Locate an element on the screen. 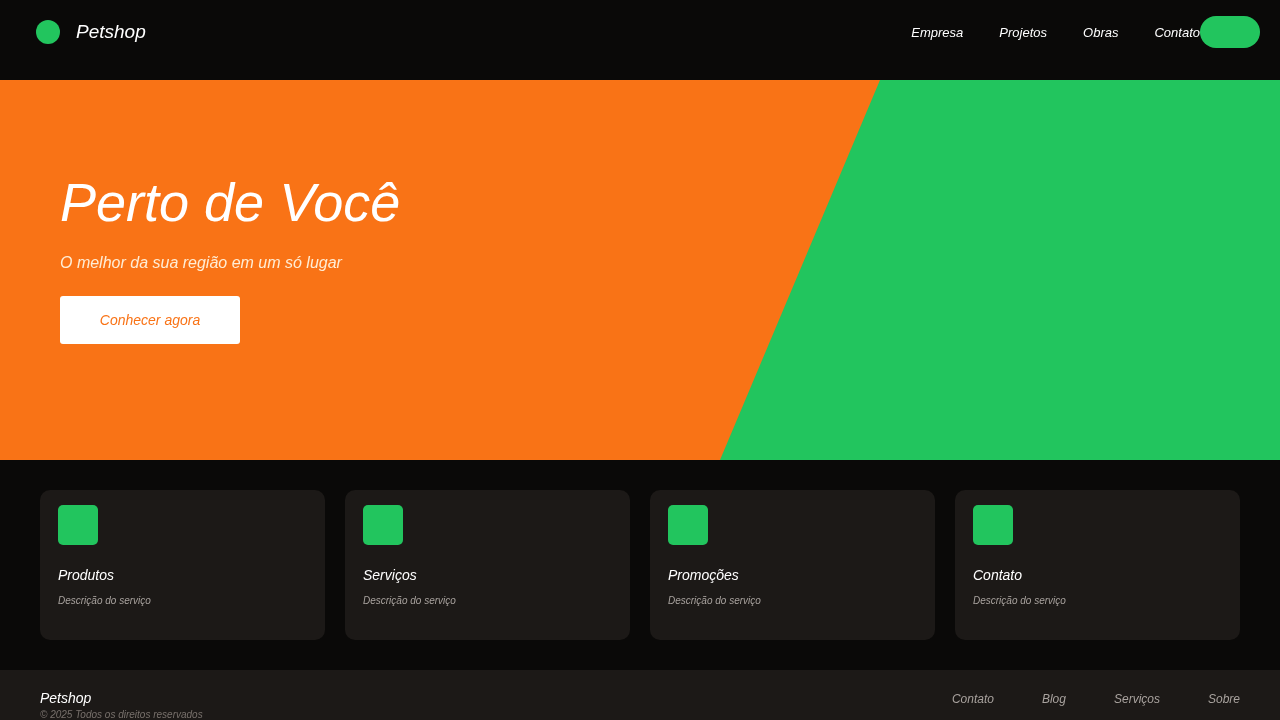  footer-link: Serviços is located at coordinates (1136, 705).